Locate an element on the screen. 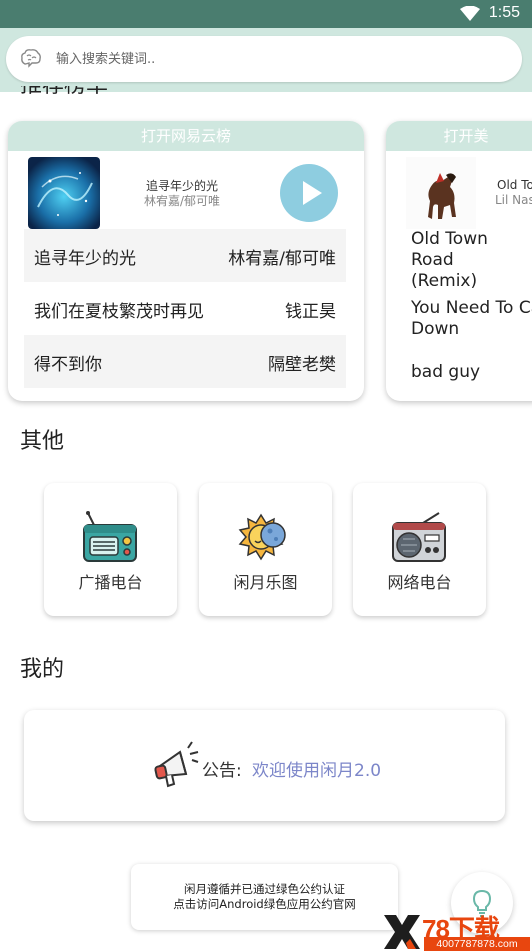 The width and height of the screenshot is (532, 951). brain-icon is located at coordinates (31, 58).